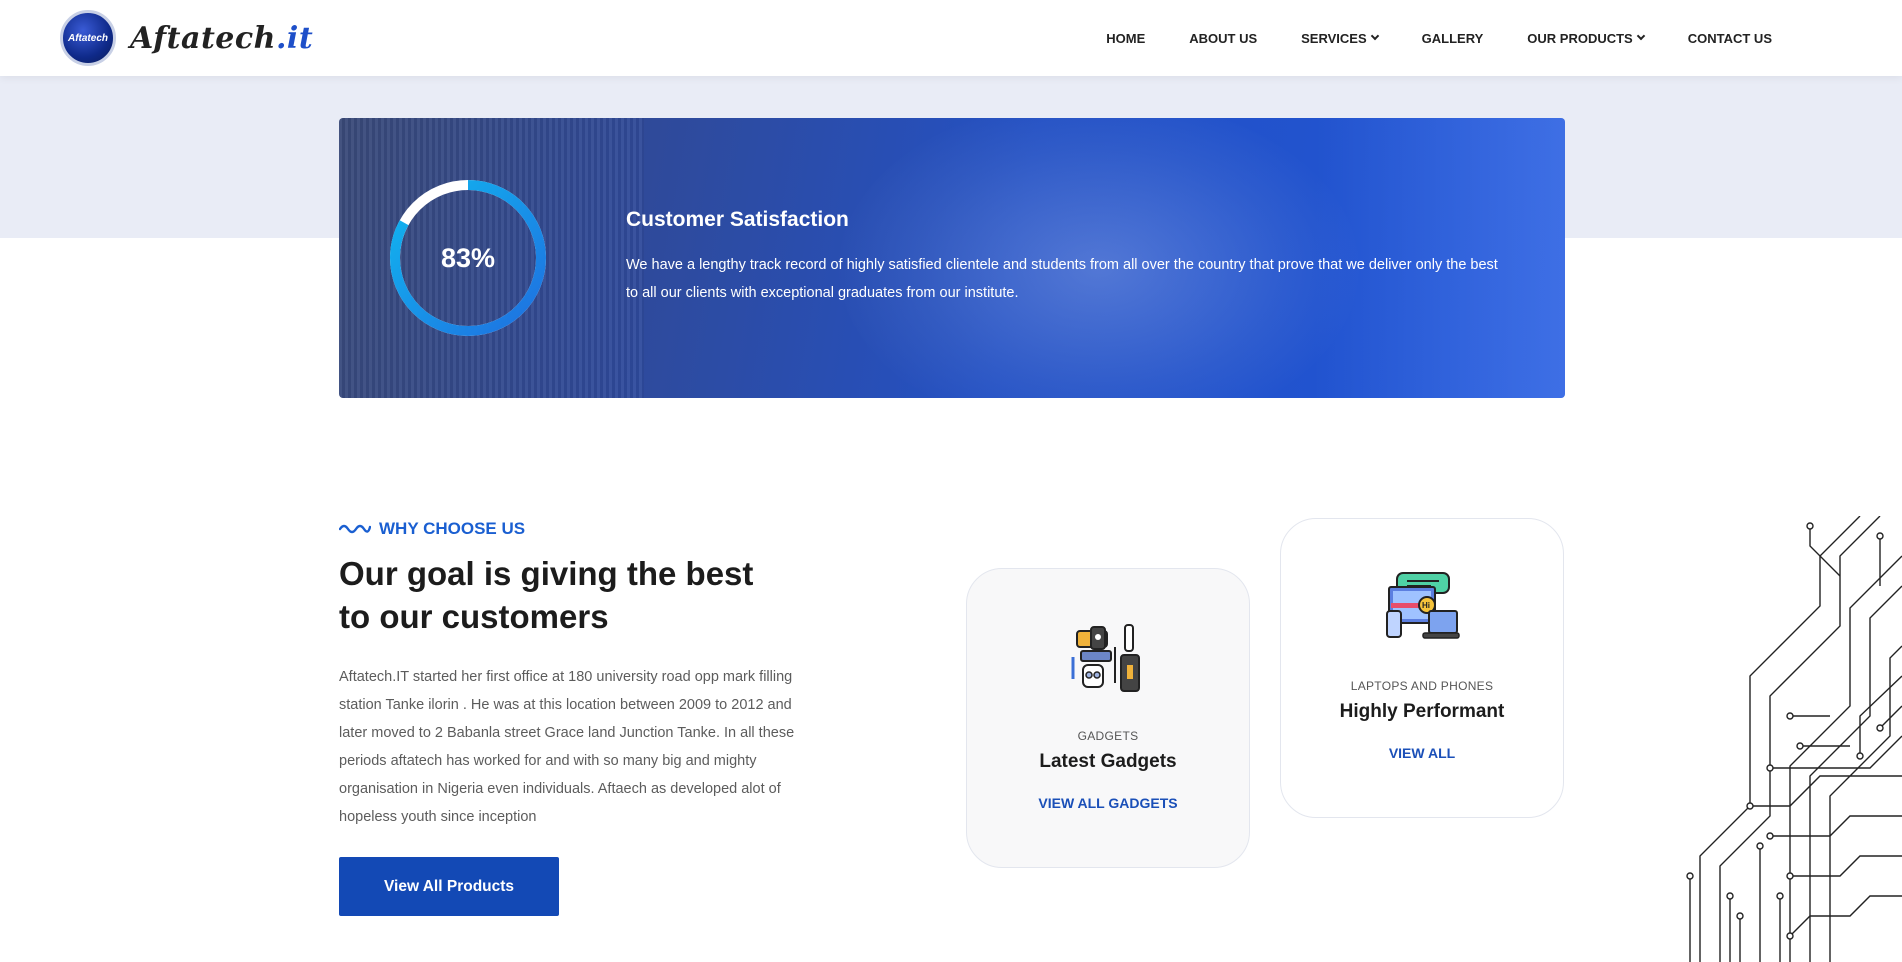 This screenshot has width=1902, height=962. What do you see at coordinates (1334, 38) in the screenshot?
I see `nav-services-label: SERVICES` at bounding box center [1334, 38].